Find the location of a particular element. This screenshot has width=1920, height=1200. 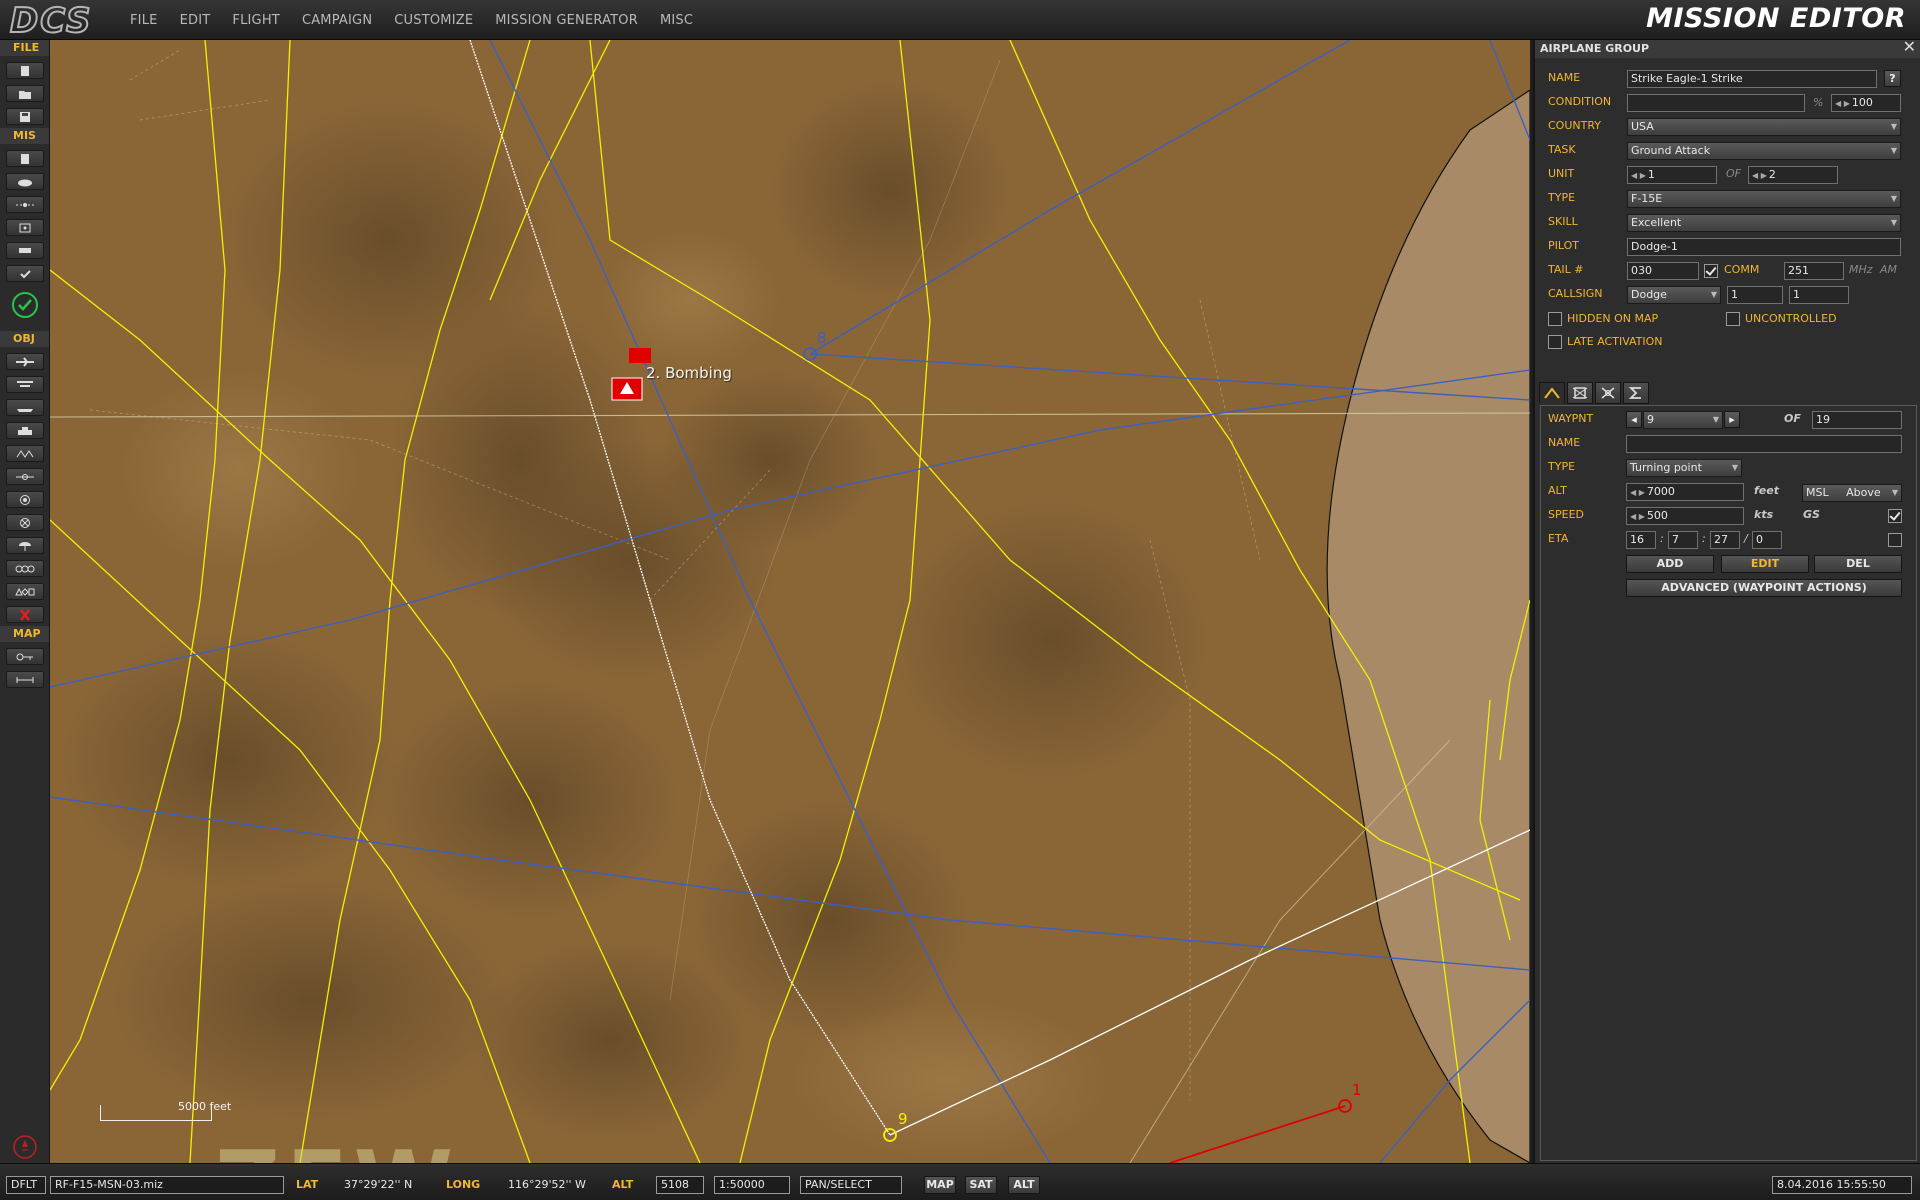

add-airplane-button is located at coordinates (25, 361).